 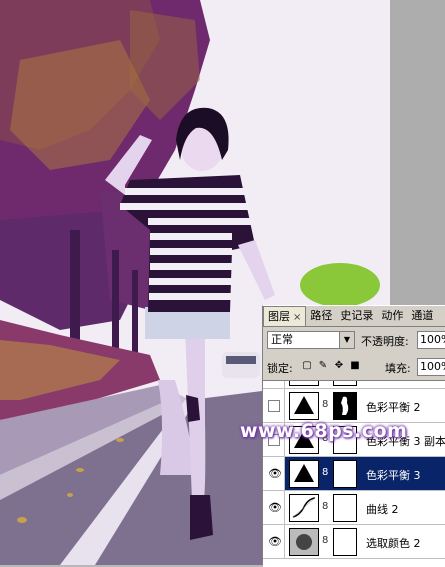 What do you see at coordinates (311, 340) in the screenshot?
I see `blend-mode-select: 正常 ▼` at bounding box center [311, 340].